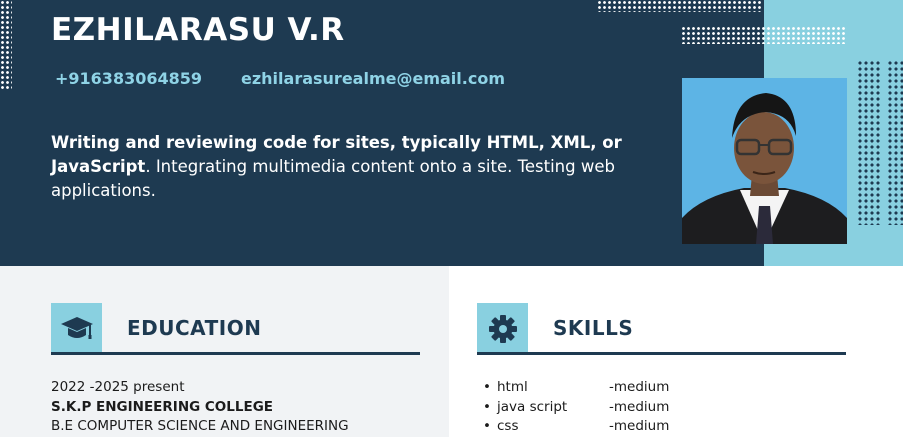 This screenshot has width=903, height=437. I want to click on graduation-cap-icon, so click(76, 327).